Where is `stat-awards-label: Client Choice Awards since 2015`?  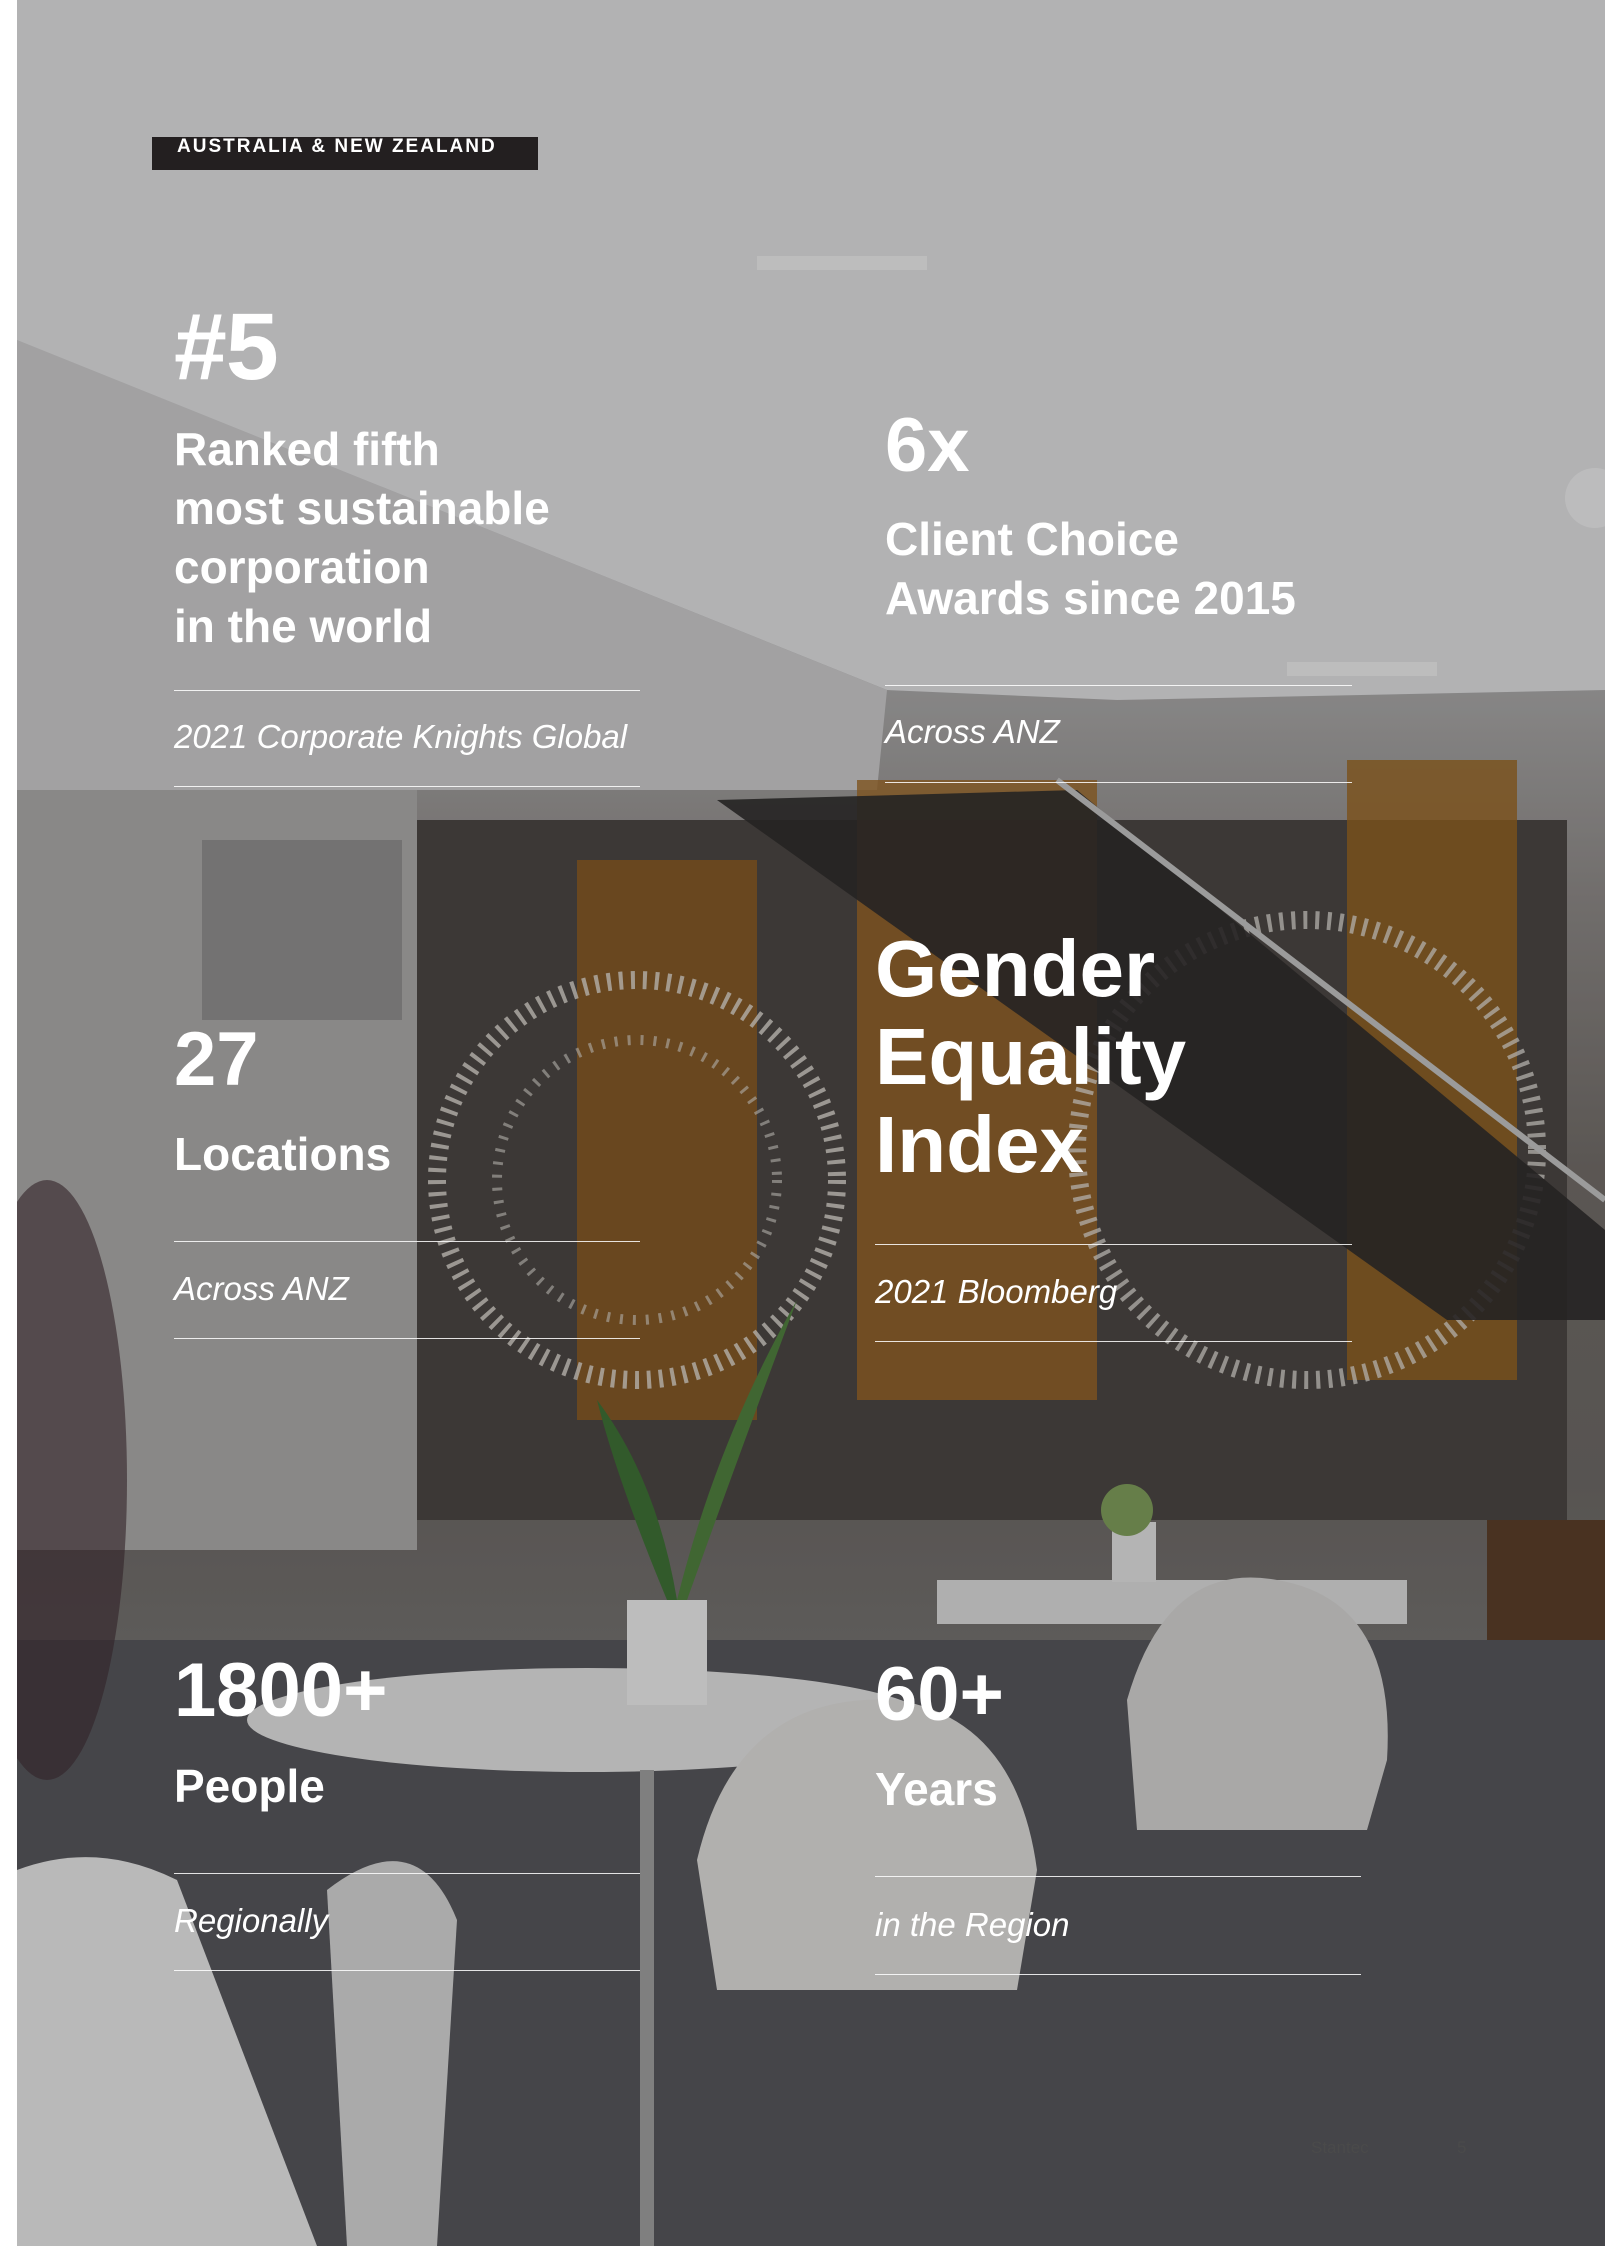
stat-awards-label: Client Choice Awards since 2015 is located at coordinates (1090, 568).